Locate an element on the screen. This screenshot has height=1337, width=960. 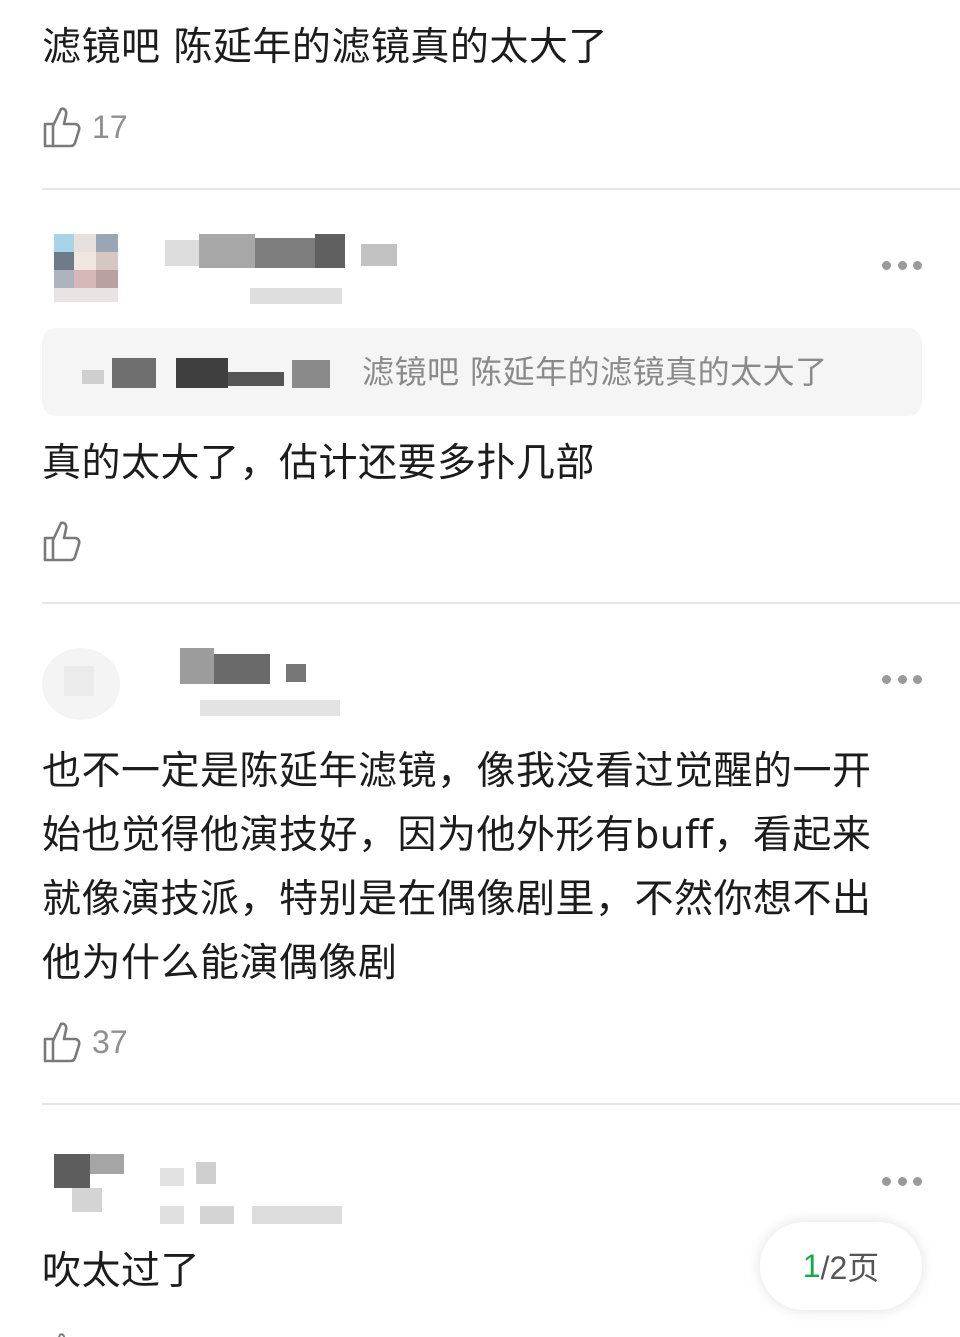
like-button is located at coordinates (67, 541).